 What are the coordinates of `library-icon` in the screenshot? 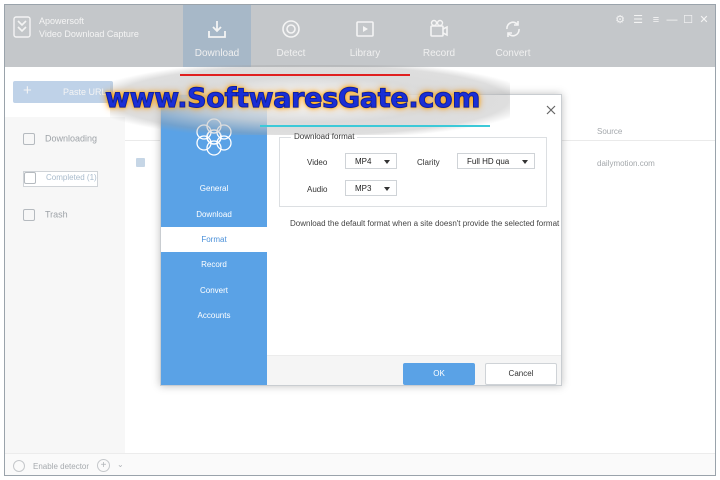 It's located at (365, 29).